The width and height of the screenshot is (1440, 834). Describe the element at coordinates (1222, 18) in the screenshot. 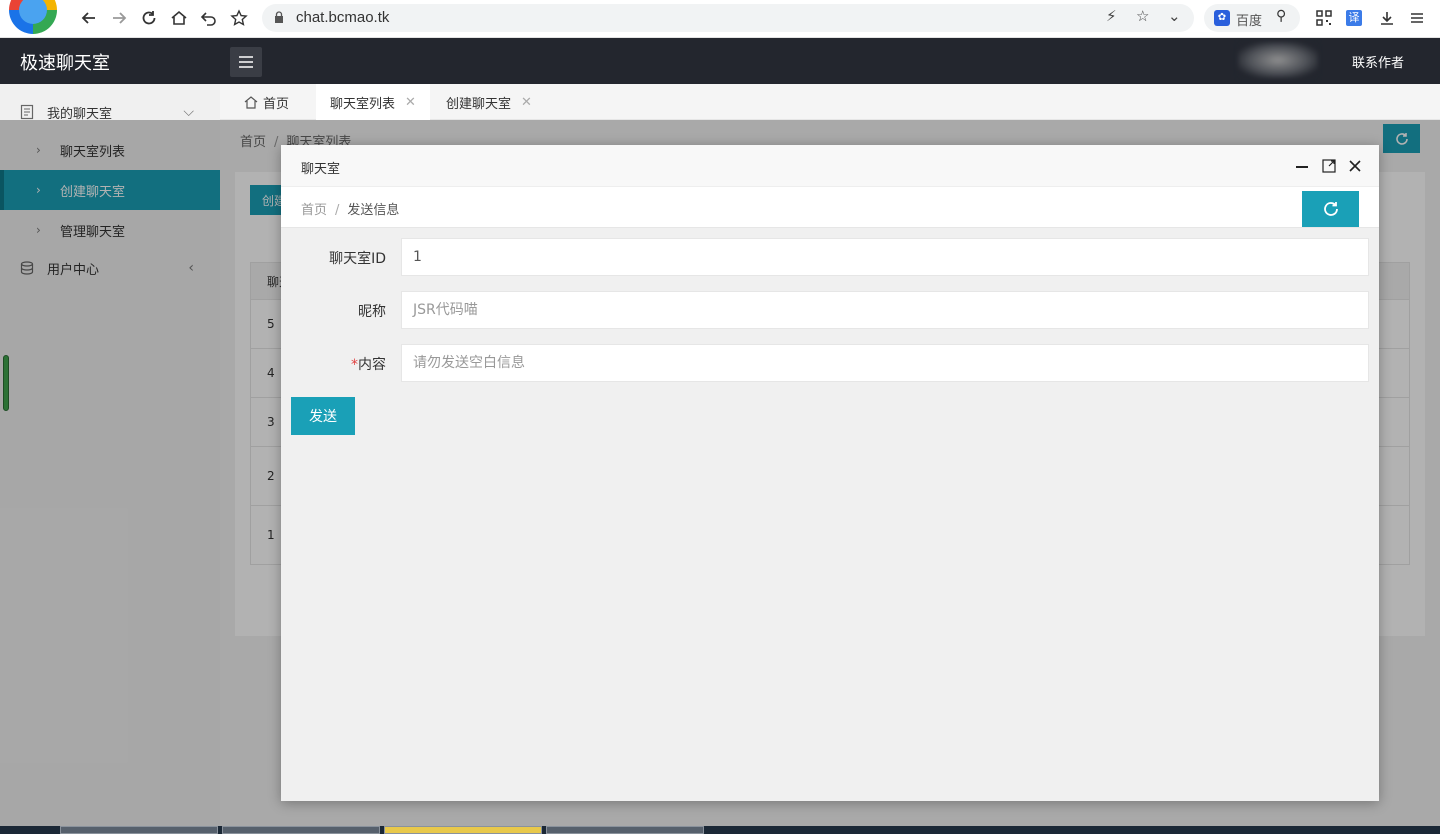

I see `baidu-paw-icon: ✿` at that location.